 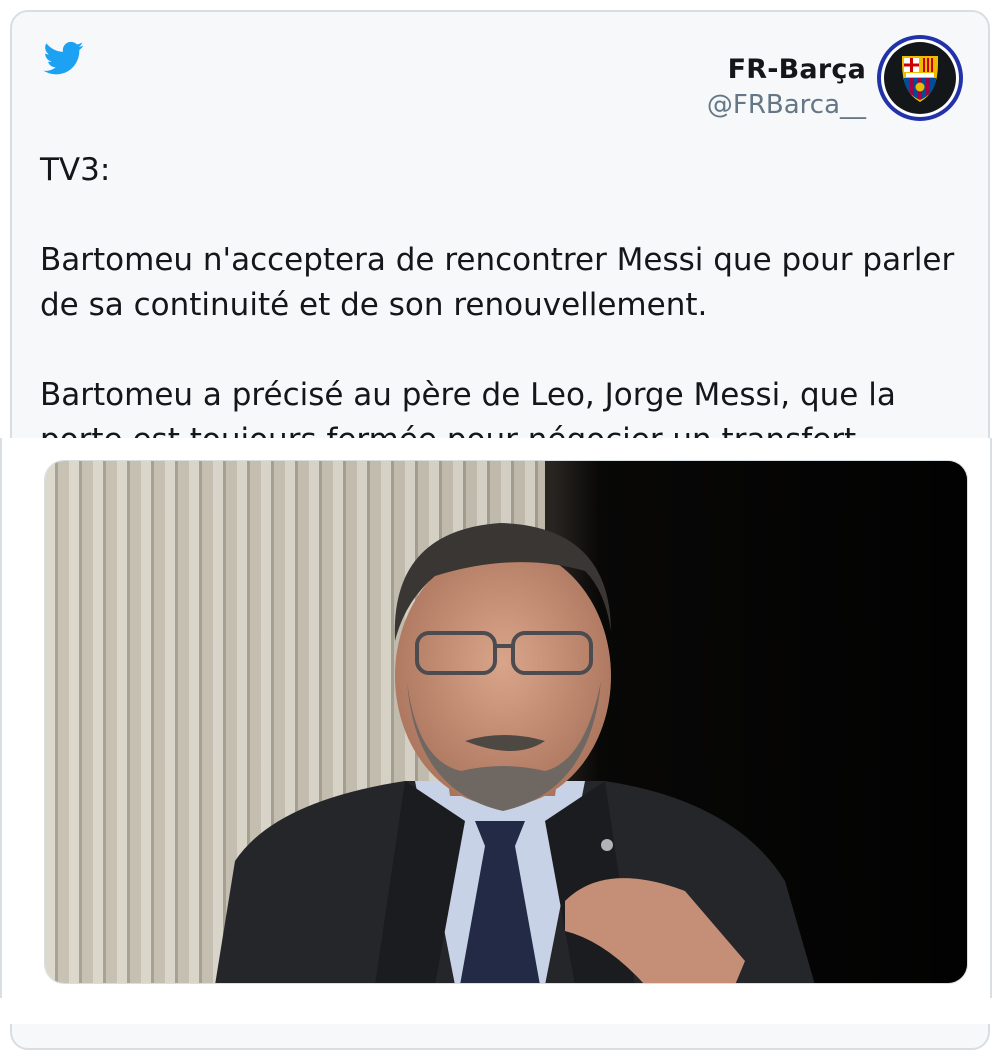 I want to click on author-handle: @FRBarca__, so click(x=786, y=105).